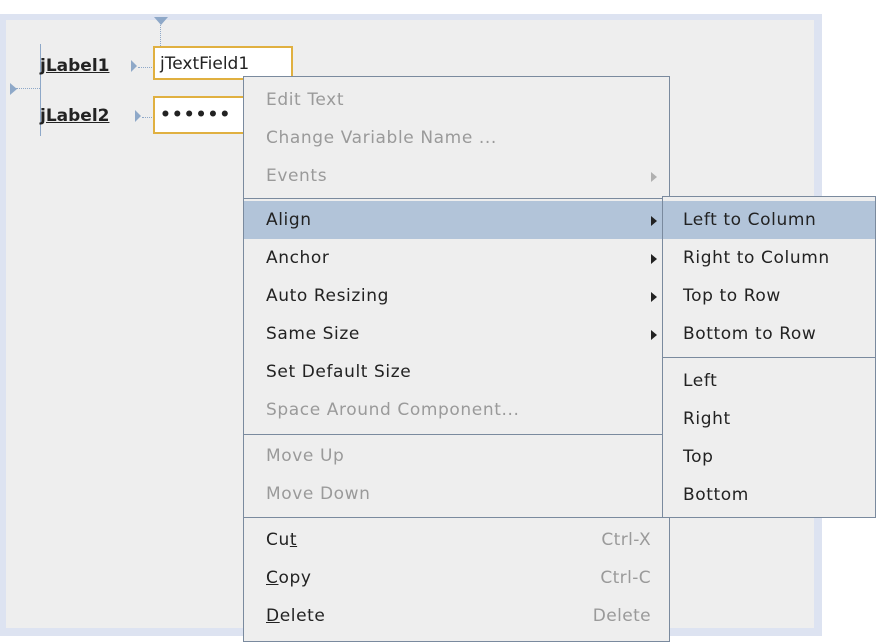 Image resolution: width=876 pixels, height=642 pixels. I want to click on menu-item-same-size: Same Size, so click(456, 334).